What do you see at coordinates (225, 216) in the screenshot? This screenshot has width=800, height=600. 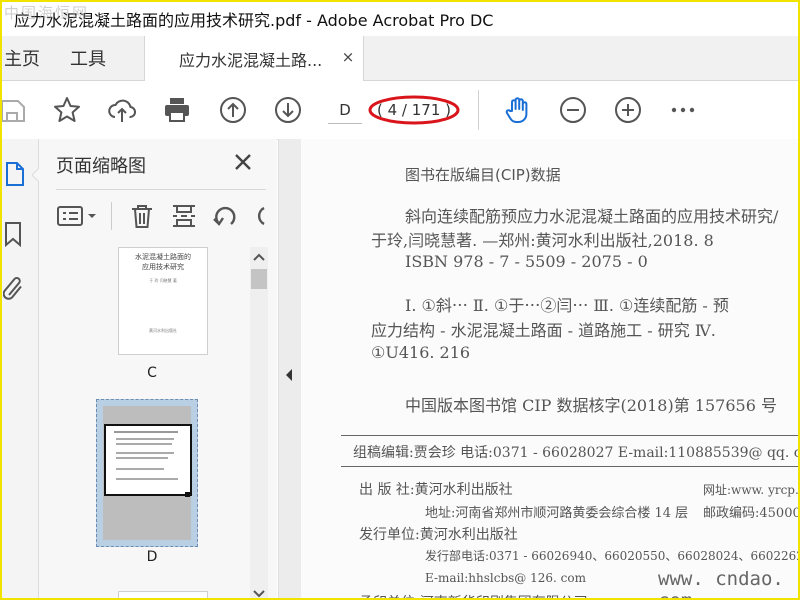 I see `rotate-page-icon` at bounding box center [225, 216].